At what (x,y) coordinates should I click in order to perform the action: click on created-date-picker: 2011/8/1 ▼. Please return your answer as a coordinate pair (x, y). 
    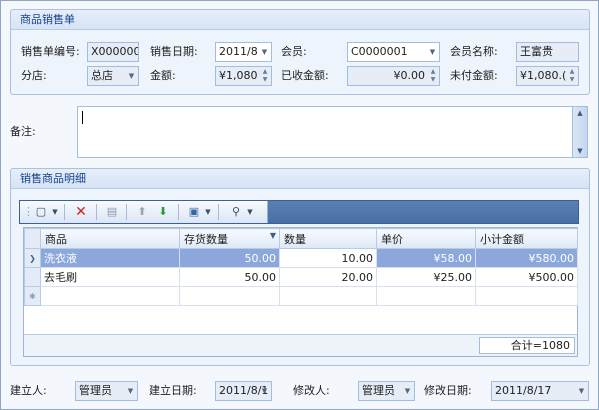
    Looking at the image, I should click on (243, 391).